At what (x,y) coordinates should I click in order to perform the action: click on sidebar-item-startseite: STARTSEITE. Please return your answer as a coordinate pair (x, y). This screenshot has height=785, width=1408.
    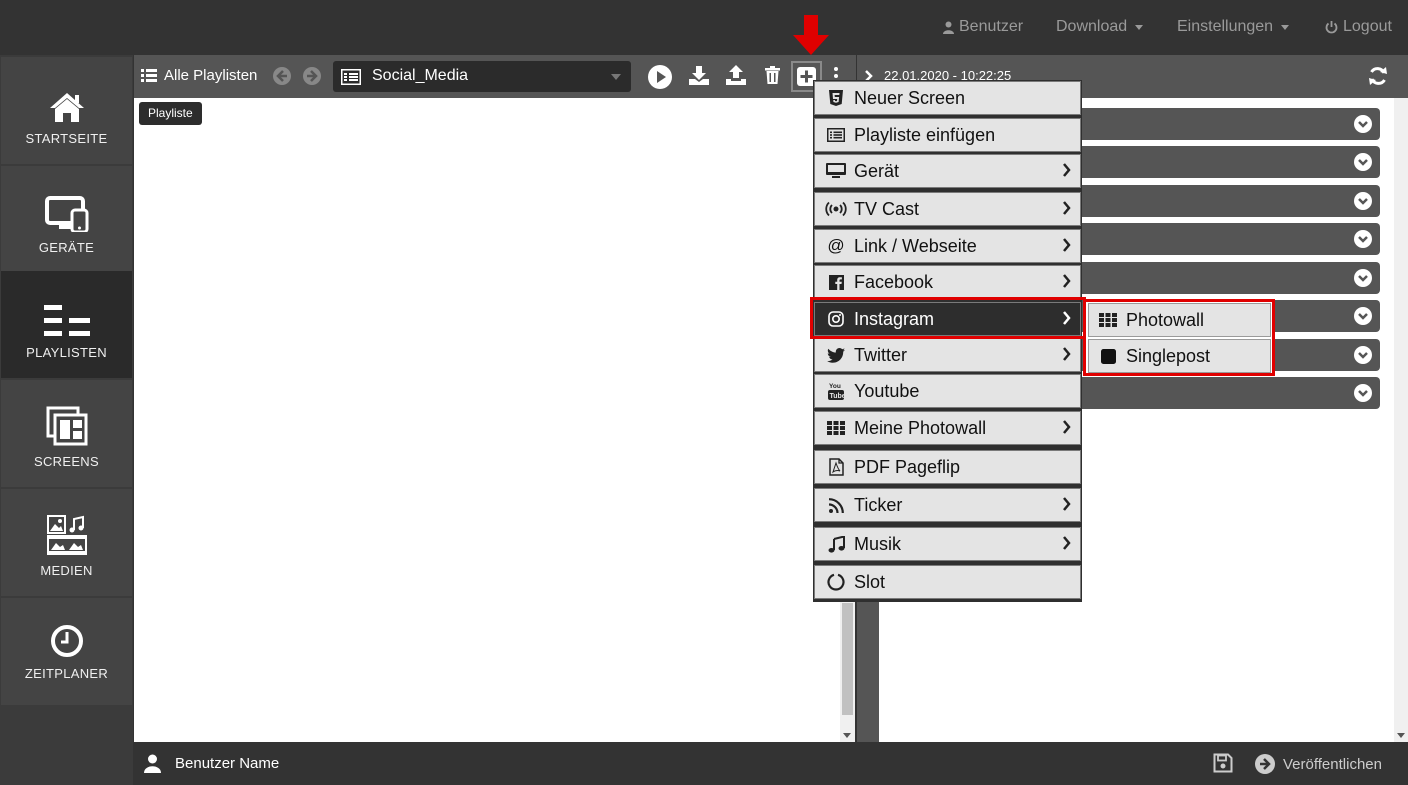
    Looking at the image, I should click on (66, 110).